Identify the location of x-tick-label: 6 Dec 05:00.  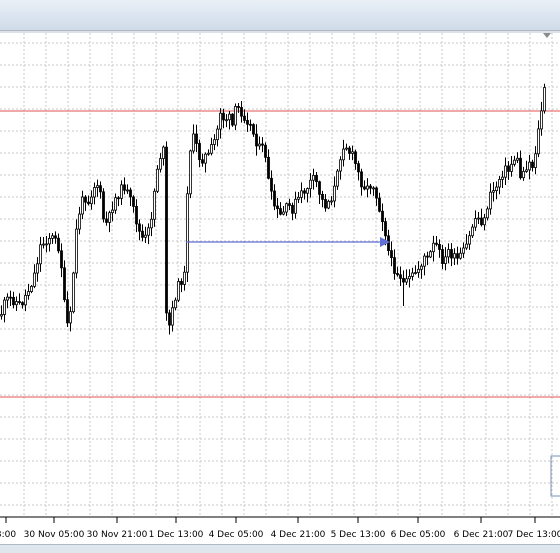
(418, 535).